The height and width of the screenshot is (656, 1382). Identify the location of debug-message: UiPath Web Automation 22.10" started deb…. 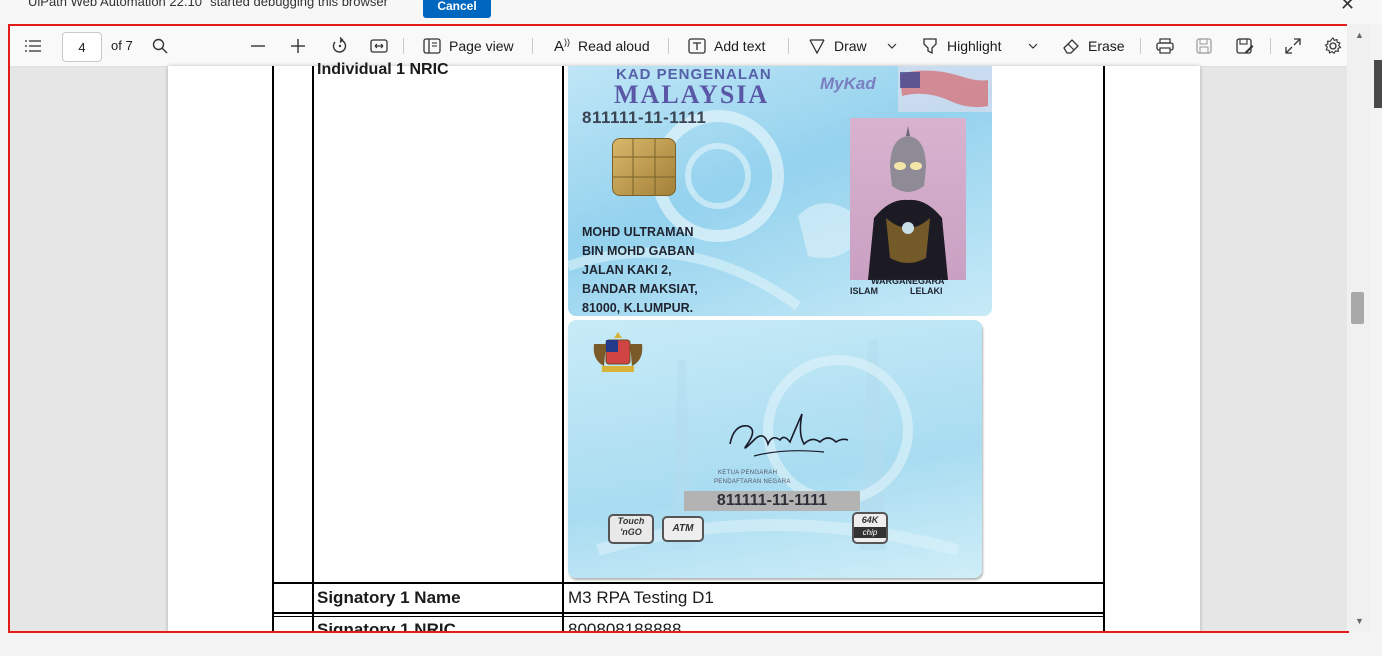
(208, 4).